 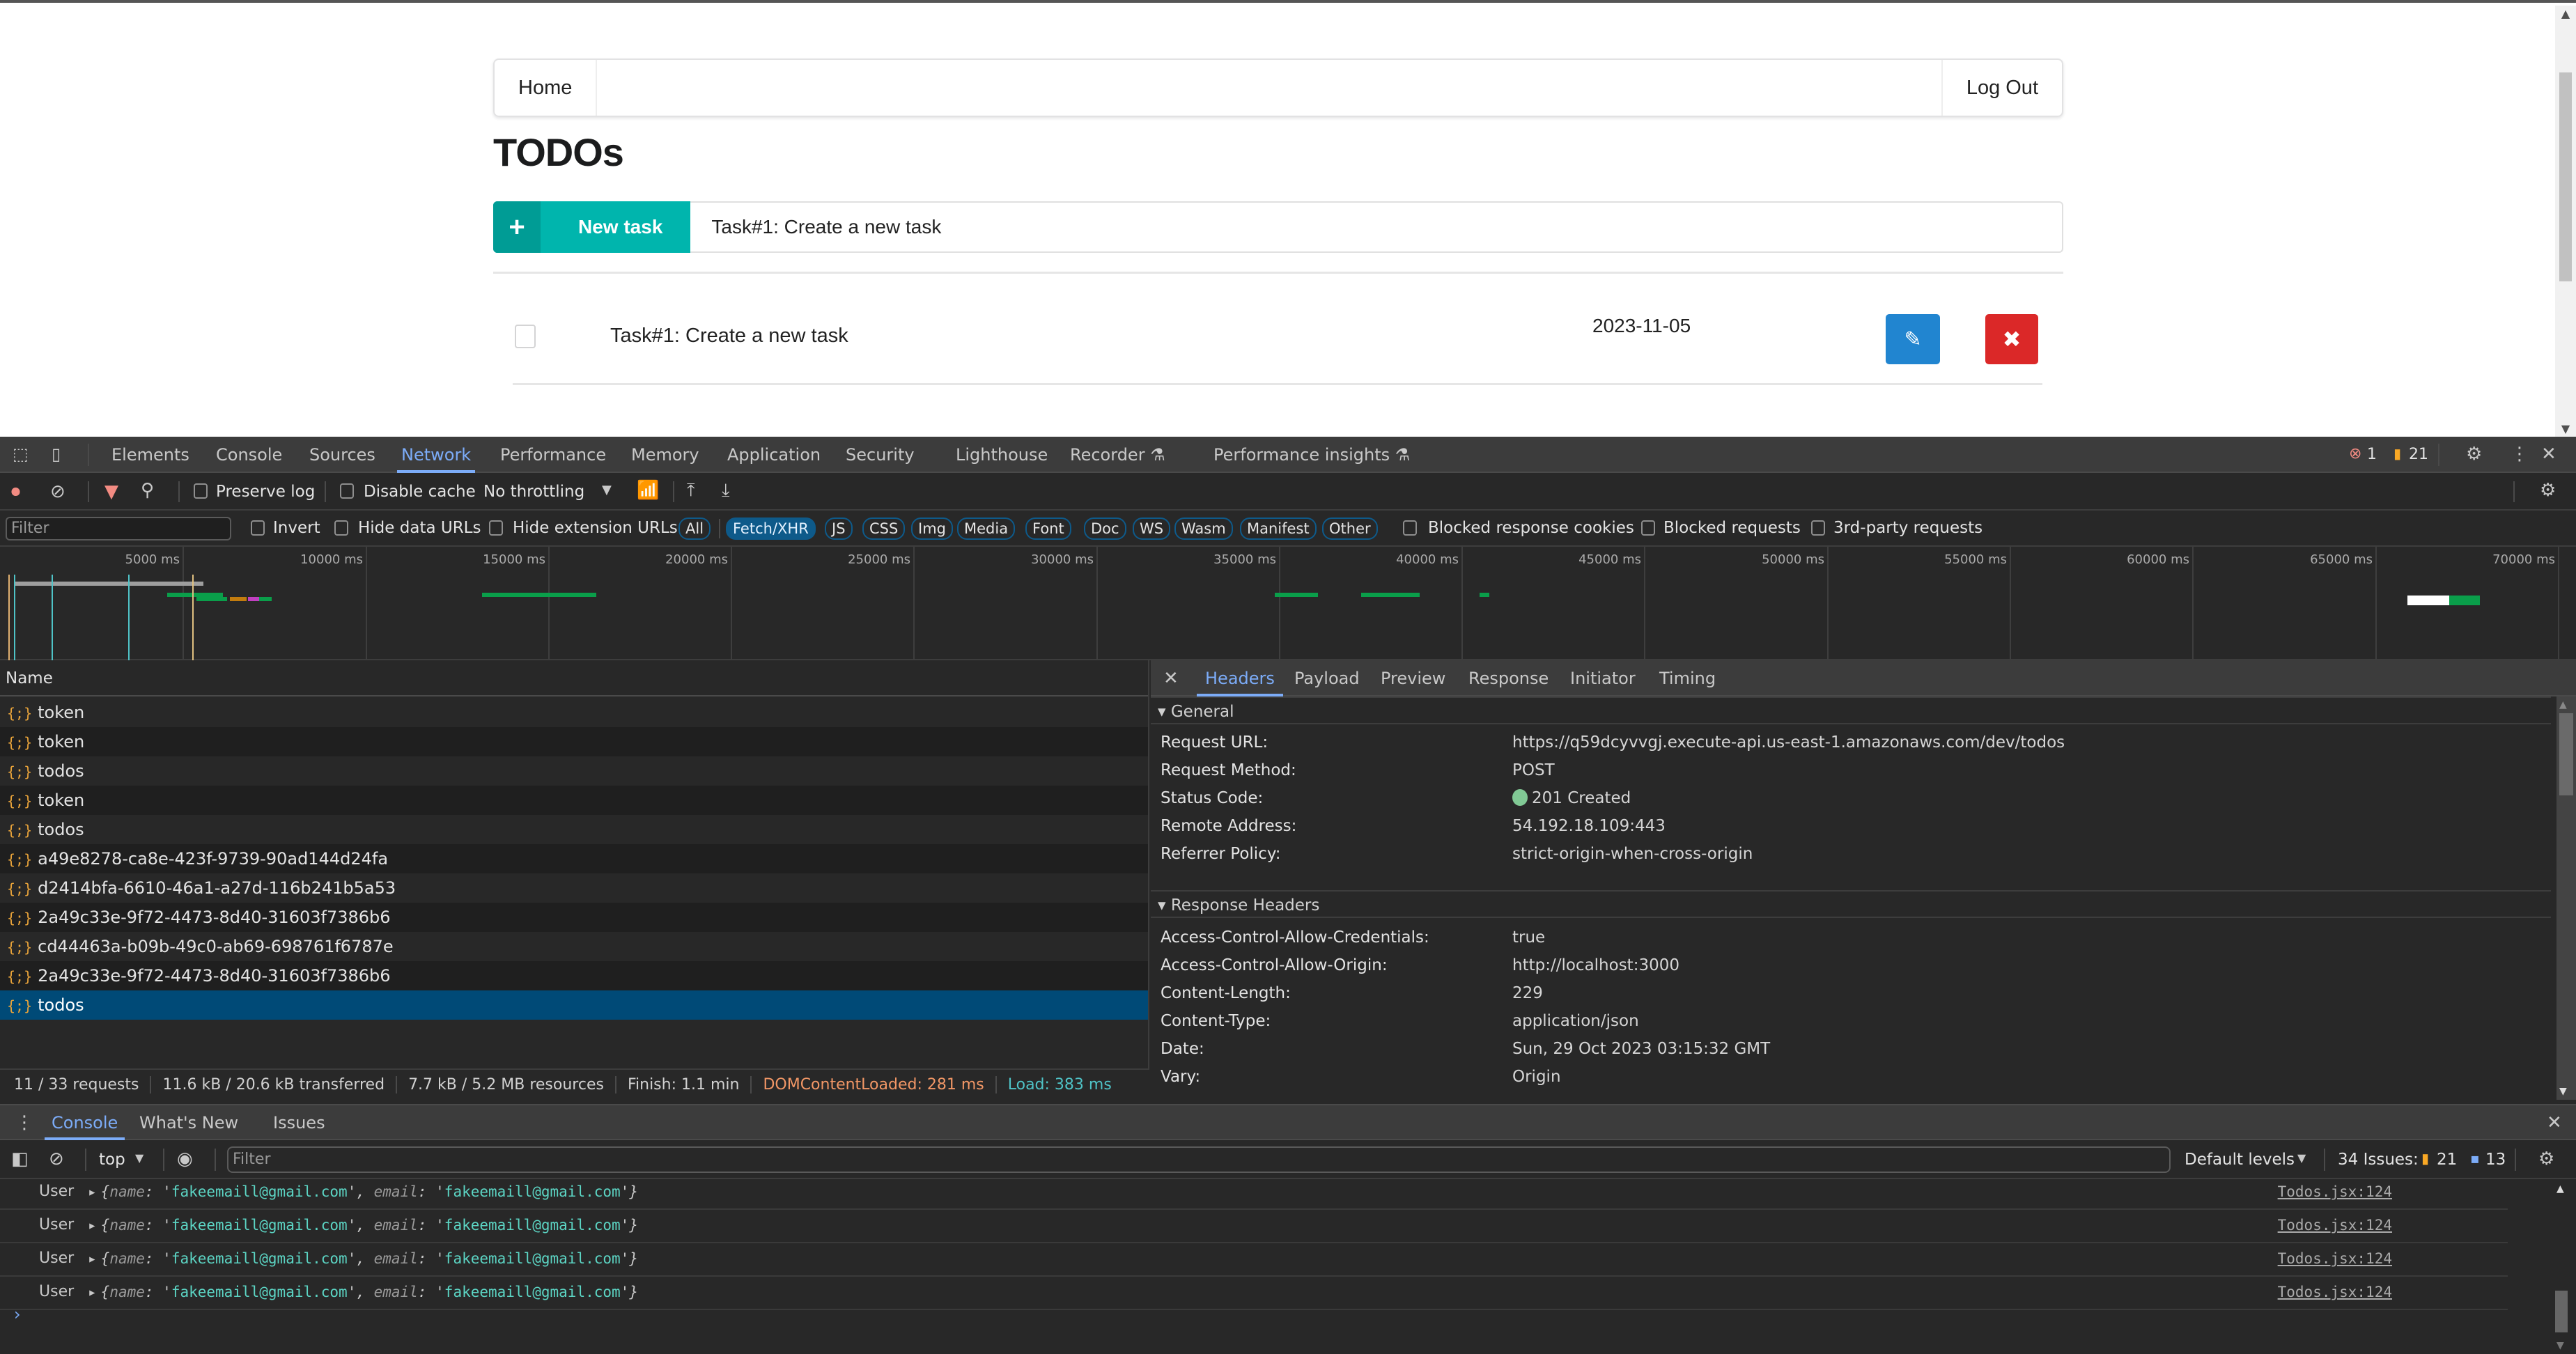 What do you see at coordinates (84, 1122) in the screenshot?
I see `drawer-tab-console: Console` at bounding box center [84, 1122].